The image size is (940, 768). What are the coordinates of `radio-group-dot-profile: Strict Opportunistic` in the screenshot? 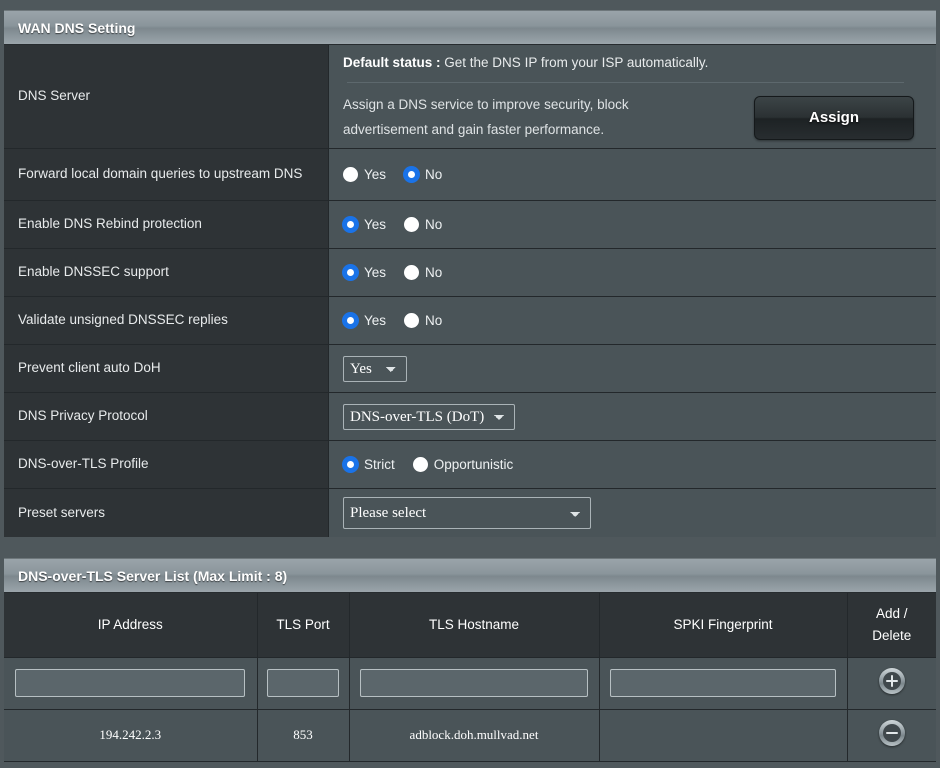 It's located at (428, 464).